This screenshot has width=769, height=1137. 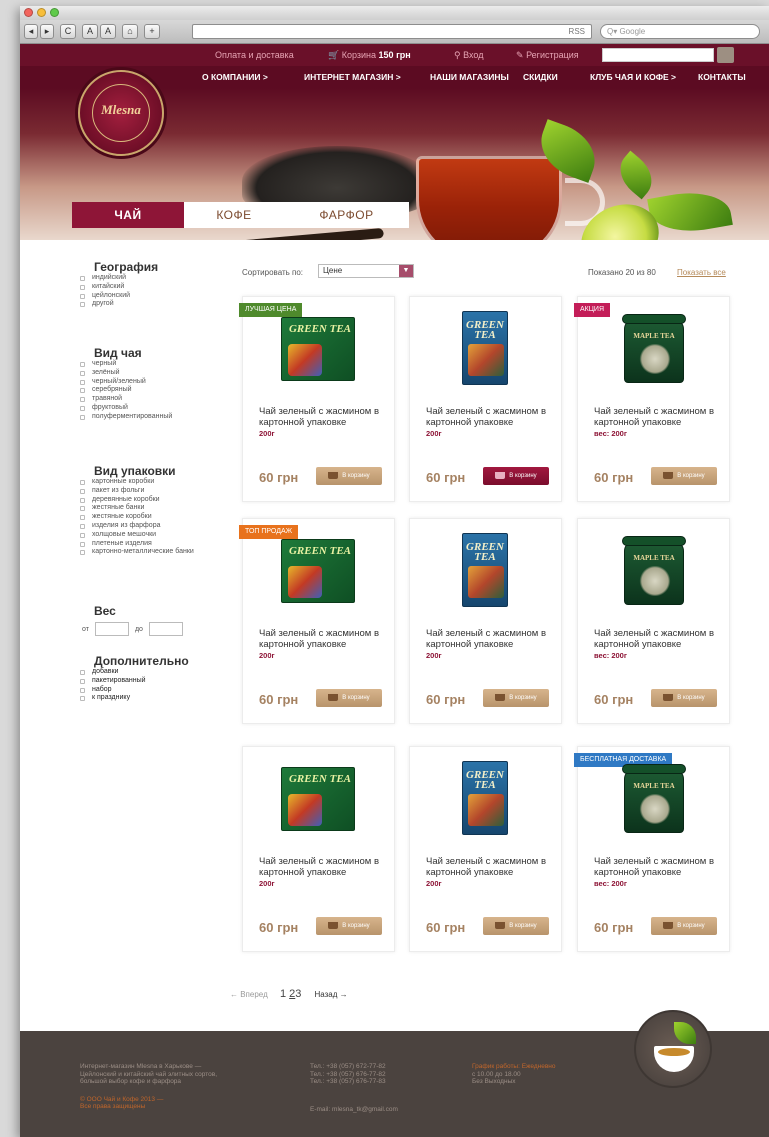 What do you see at coordinates (135, 552) in the screenshot?
I see `filter-option: картонно-металлические банки` at bounding box center [135, 552].